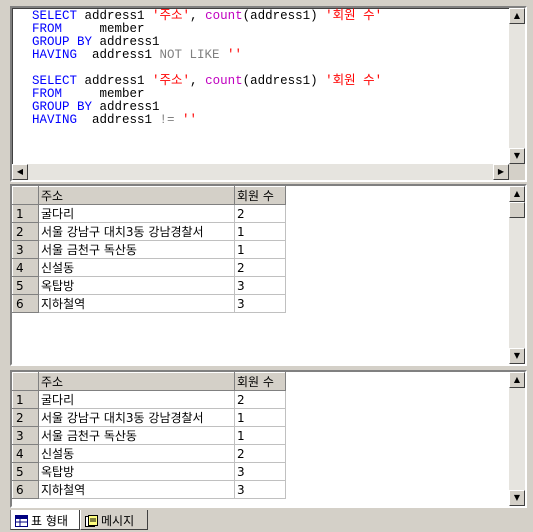 This screenshot has height=532, width=533. I want to click on sql-line-8: GROUP BY address1, so click(96, 107).